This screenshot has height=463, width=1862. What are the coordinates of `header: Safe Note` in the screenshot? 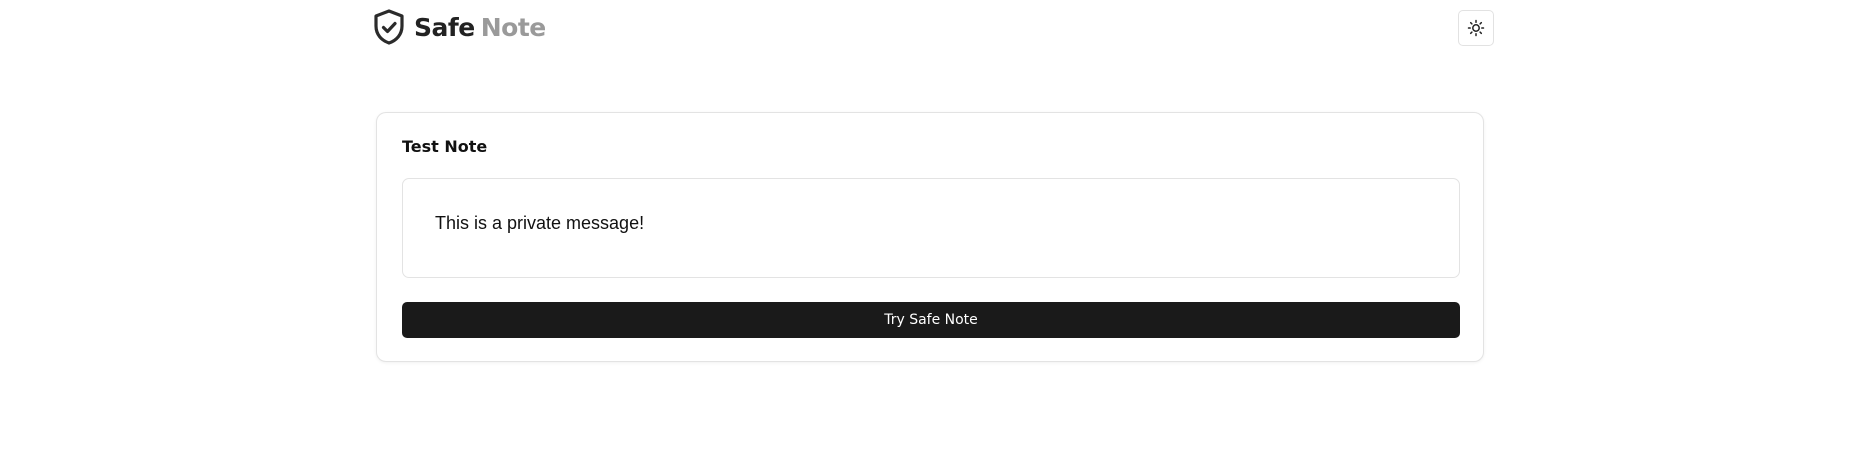 It's located at (932, 28).